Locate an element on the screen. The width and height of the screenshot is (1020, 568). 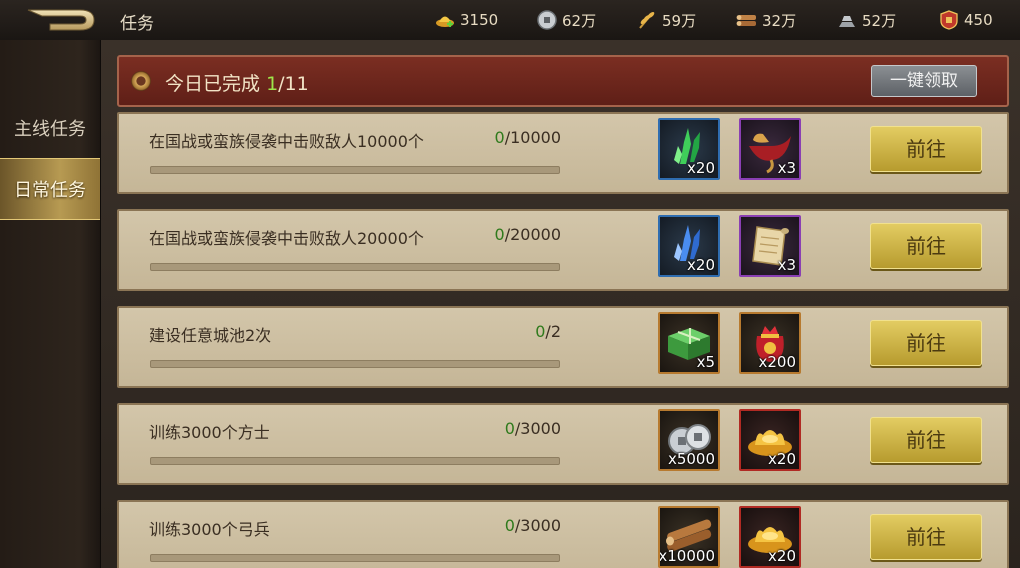
task-progress-text: 0/10000 is located at coordinates (528, 137).